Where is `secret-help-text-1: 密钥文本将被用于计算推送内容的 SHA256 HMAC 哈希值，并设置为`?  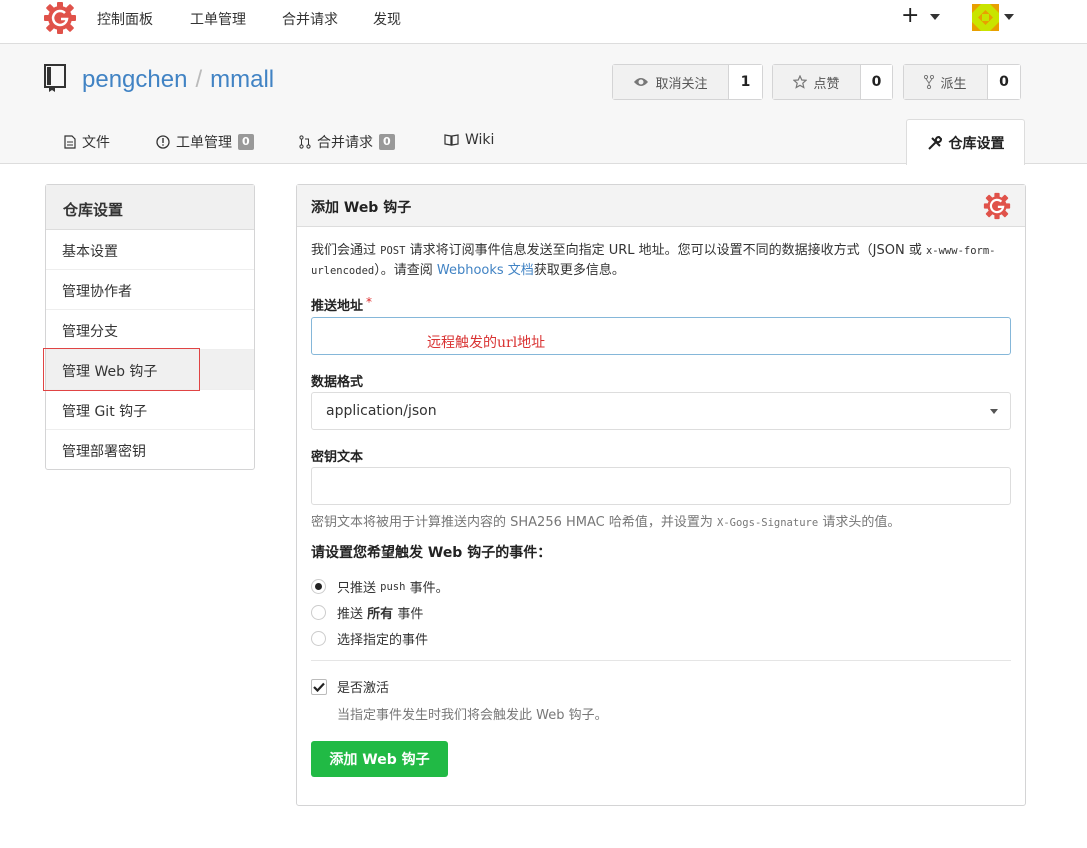
secret-help-text-1: 密钥文本将被用于计算推送内容的 SHA256 HMAC 哈希值，并设置为 is located at coordinates (512, 522).